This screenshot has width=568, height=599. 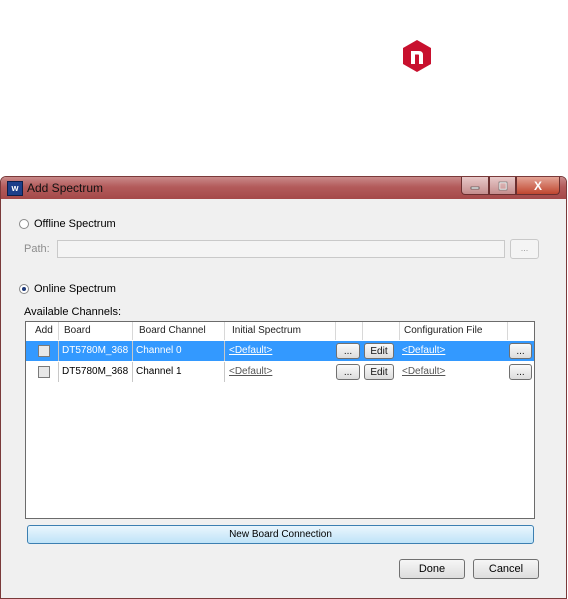 I want to click on column-header-board-channel: Board Channel, so click(x=172, y=330).